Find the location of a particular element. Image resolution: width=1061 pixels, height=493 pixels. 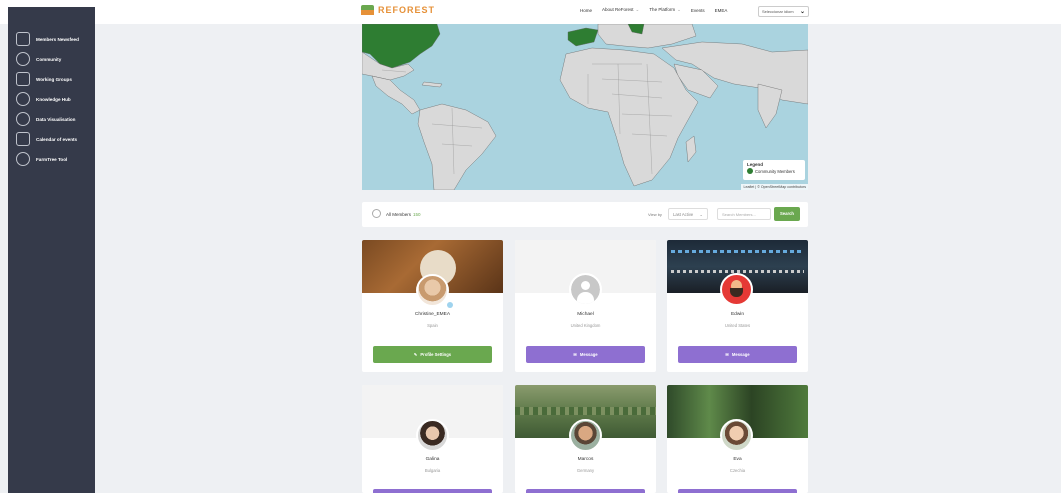

member-country: United Kingdom is located at coordinates (585, 325).